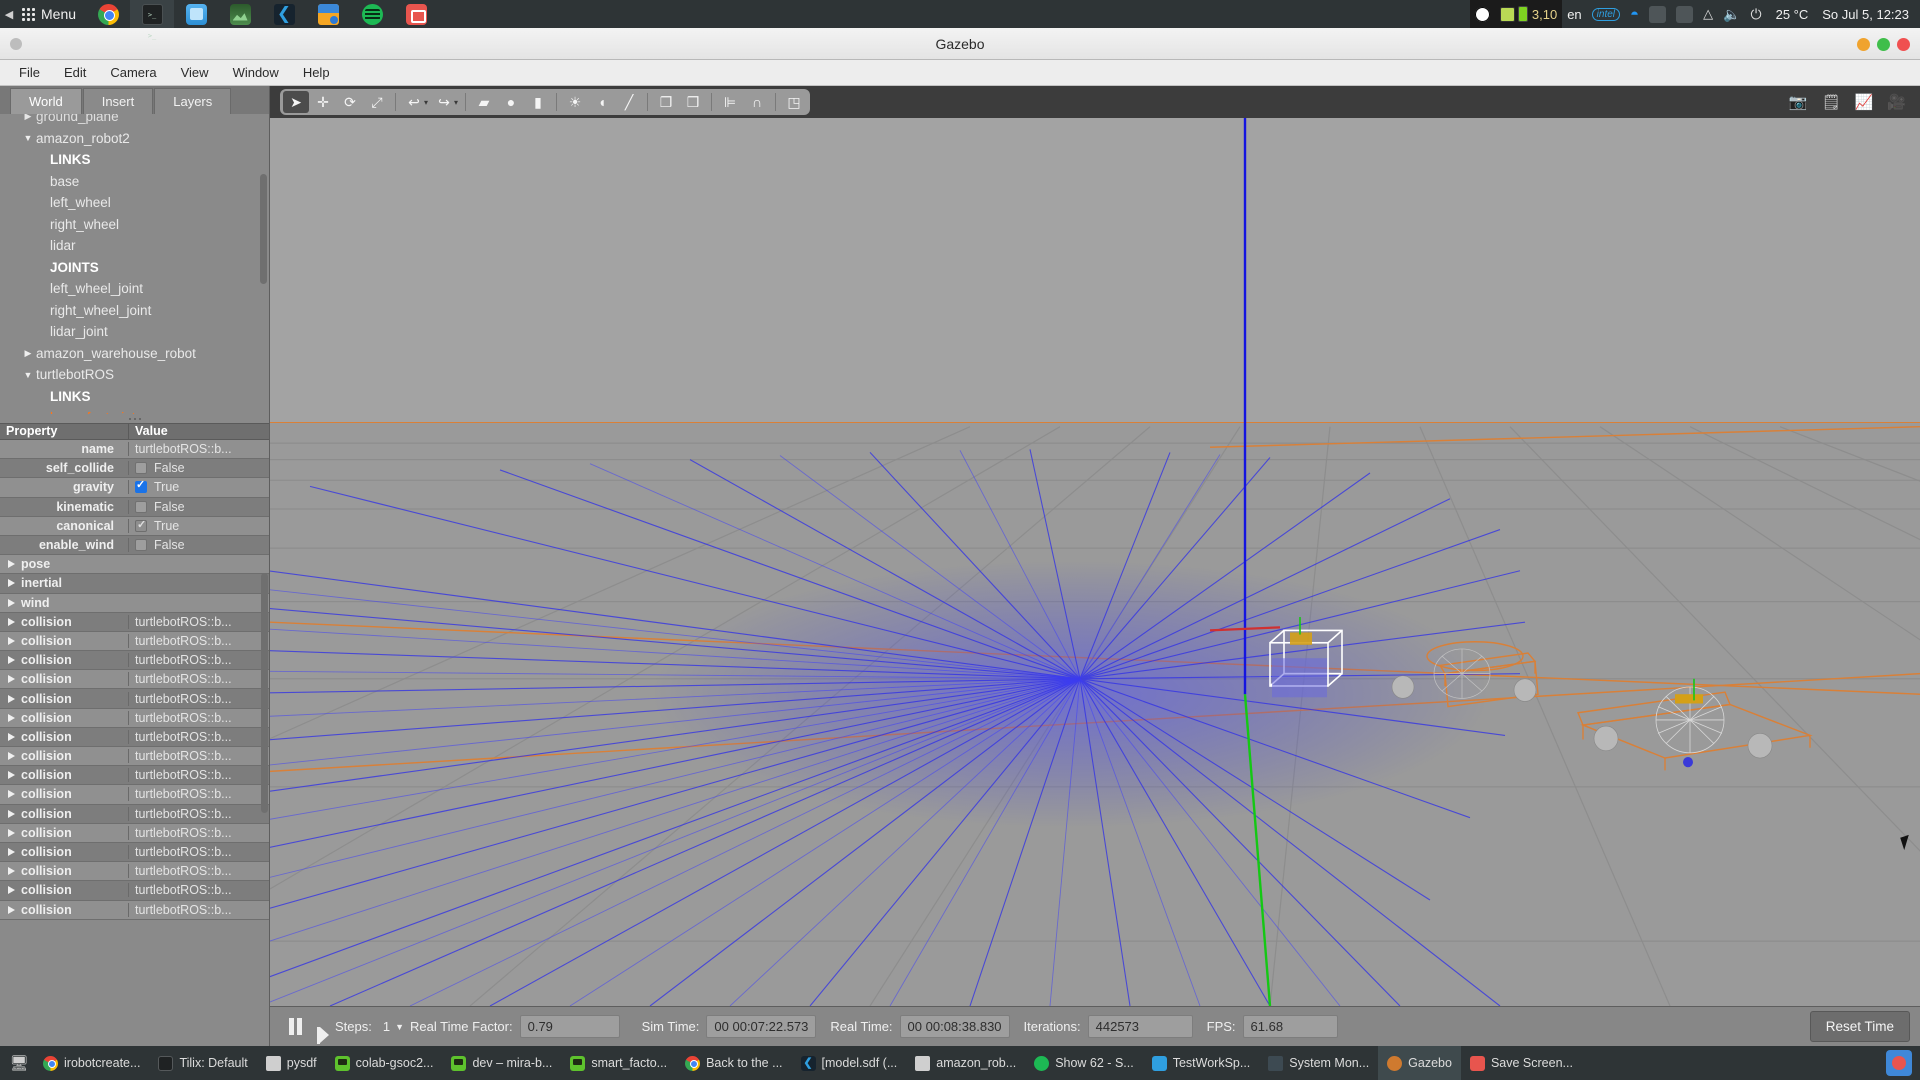  I want to click on chevron-right-icon: ▶, so click(28, 118).